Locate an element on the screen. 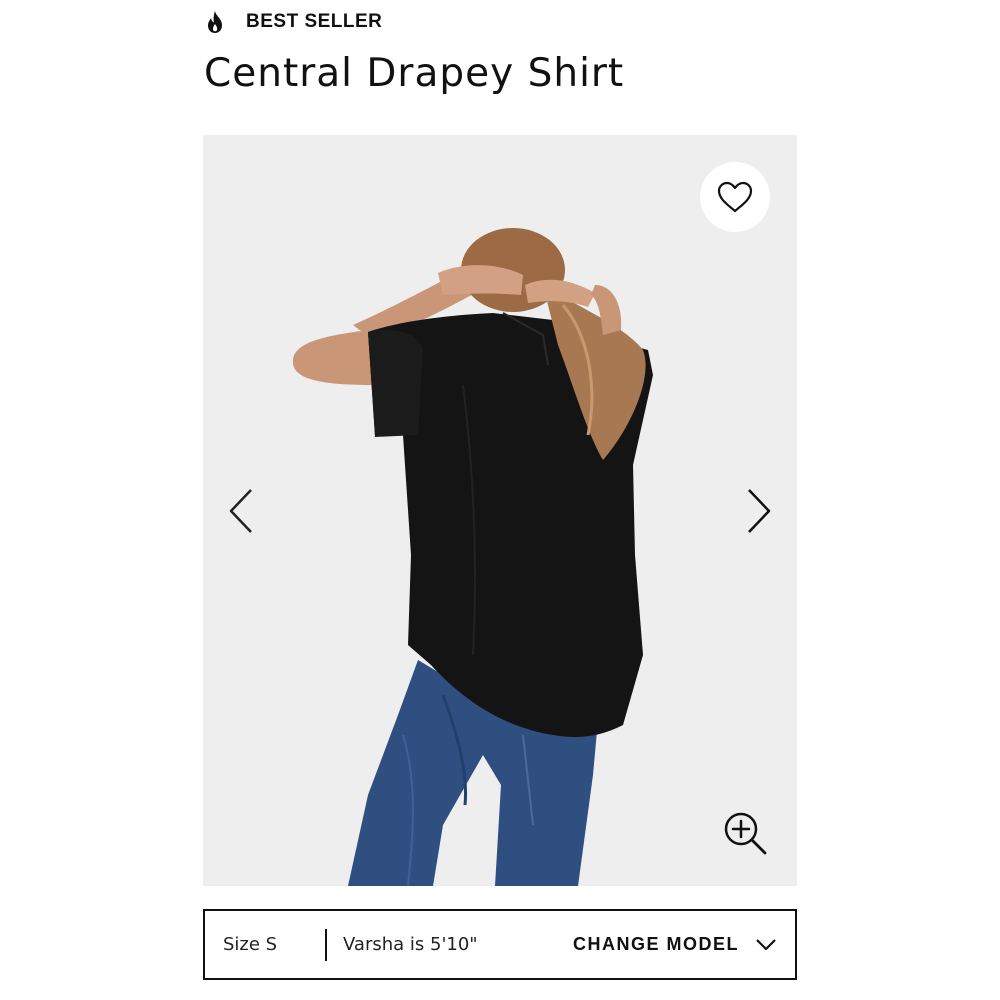 The width and height of the screenshot is (1000, 1000). divider is located at coordinates (326, 944).